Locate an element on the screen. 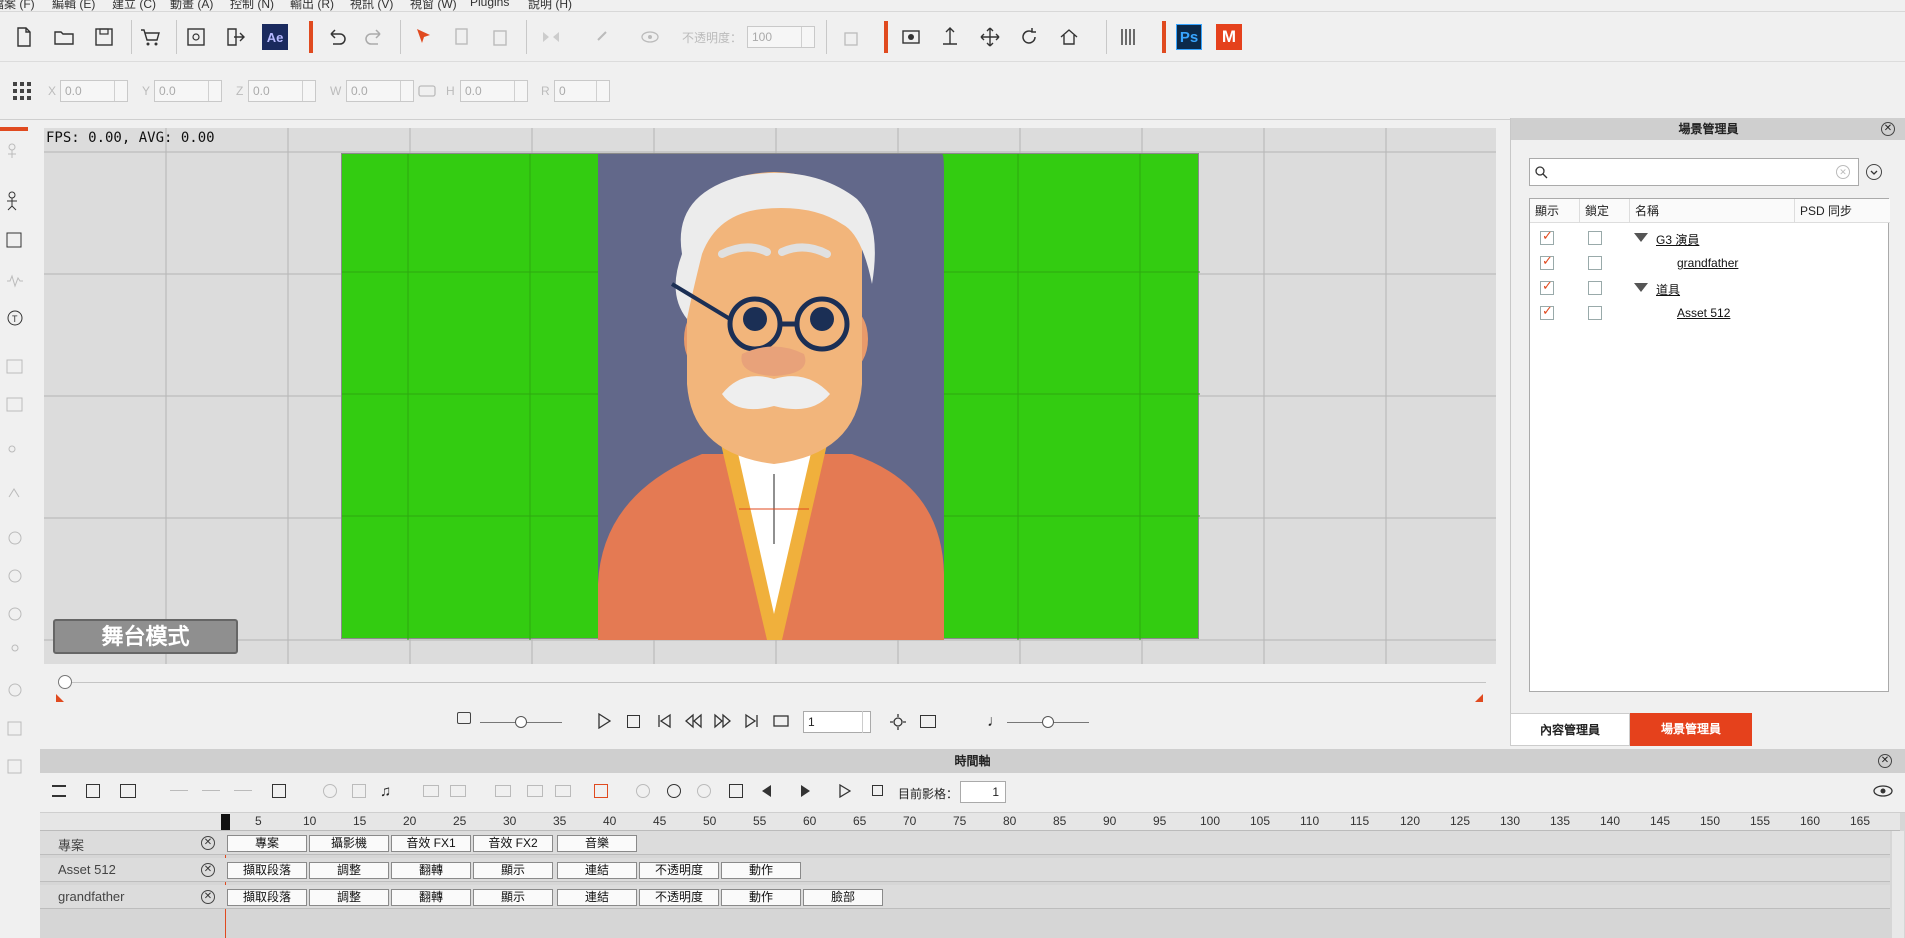  x-field: 0.0 is located at coordinates (94, 91).